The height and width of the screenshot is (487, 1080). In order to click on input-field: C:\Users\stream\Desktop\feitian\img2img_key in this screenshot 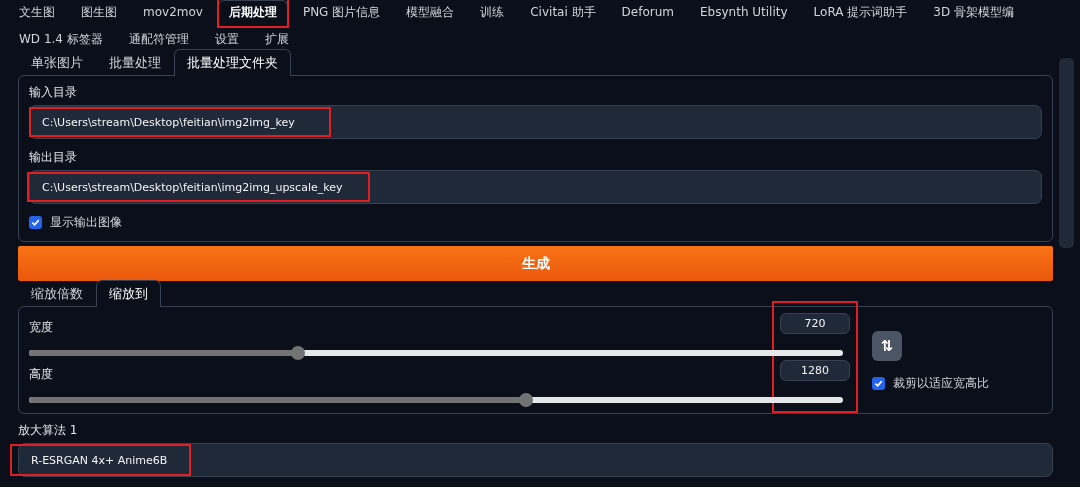, I will do `click(535, 122)`.